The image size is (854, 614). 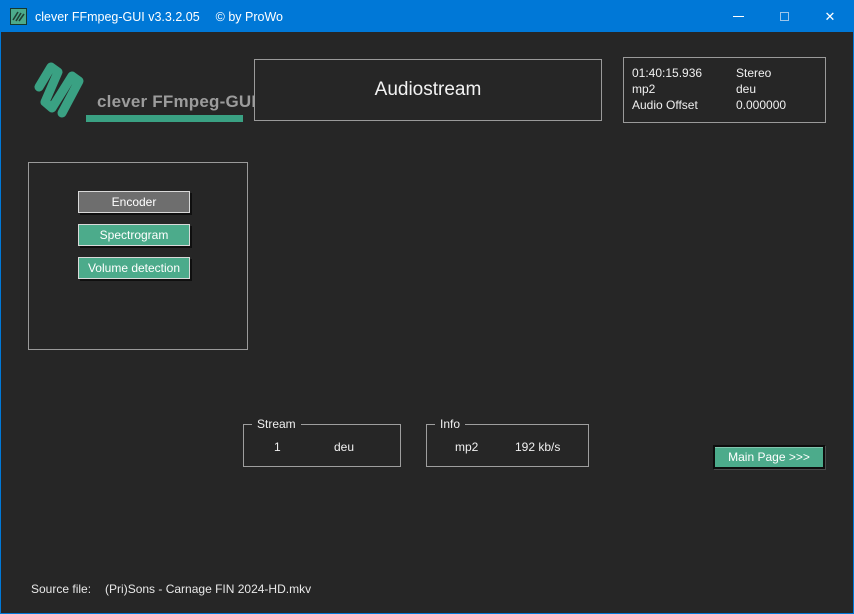 I want to click on audio-info-row: Audio Offset 0.000000, so click(x=728, y=105).